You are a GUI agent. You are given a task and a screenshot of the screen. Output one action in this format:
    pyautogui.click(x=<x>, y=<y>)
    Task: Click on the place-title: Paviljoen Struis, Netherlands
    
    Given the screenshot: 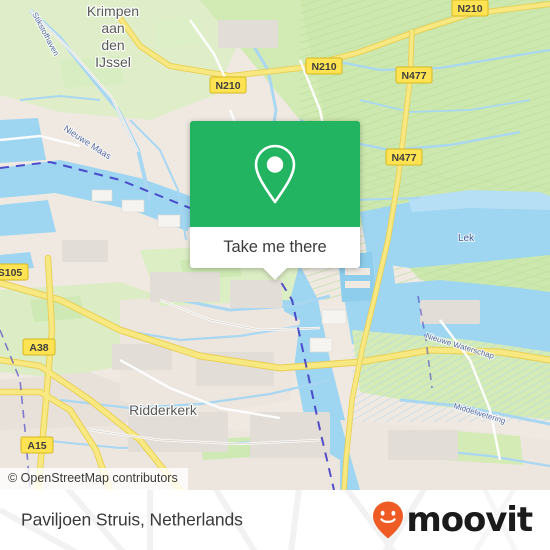 What is the action you would take?
    pyautogui.click(x=132, y=519)
    